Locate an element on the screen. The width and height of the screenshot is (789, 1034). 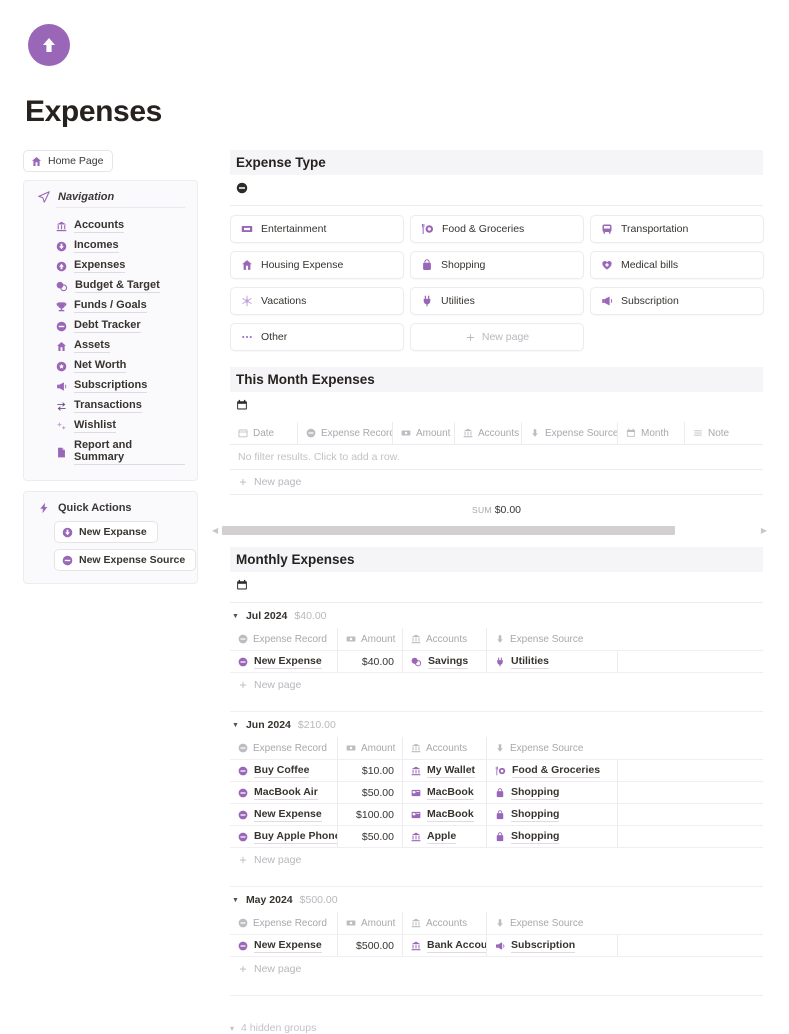
sidebar-item-assets: Assets is located at coordinates (120, 346).